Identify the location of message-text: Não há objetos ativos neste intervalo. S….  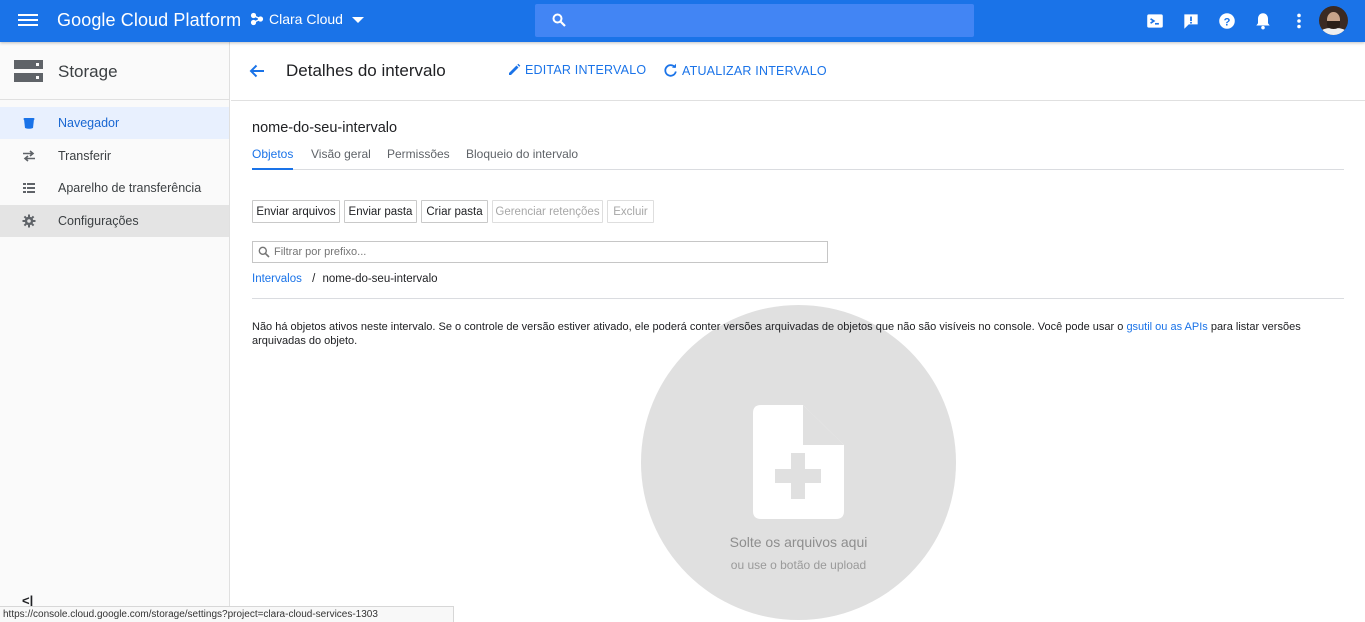
(689, 327).